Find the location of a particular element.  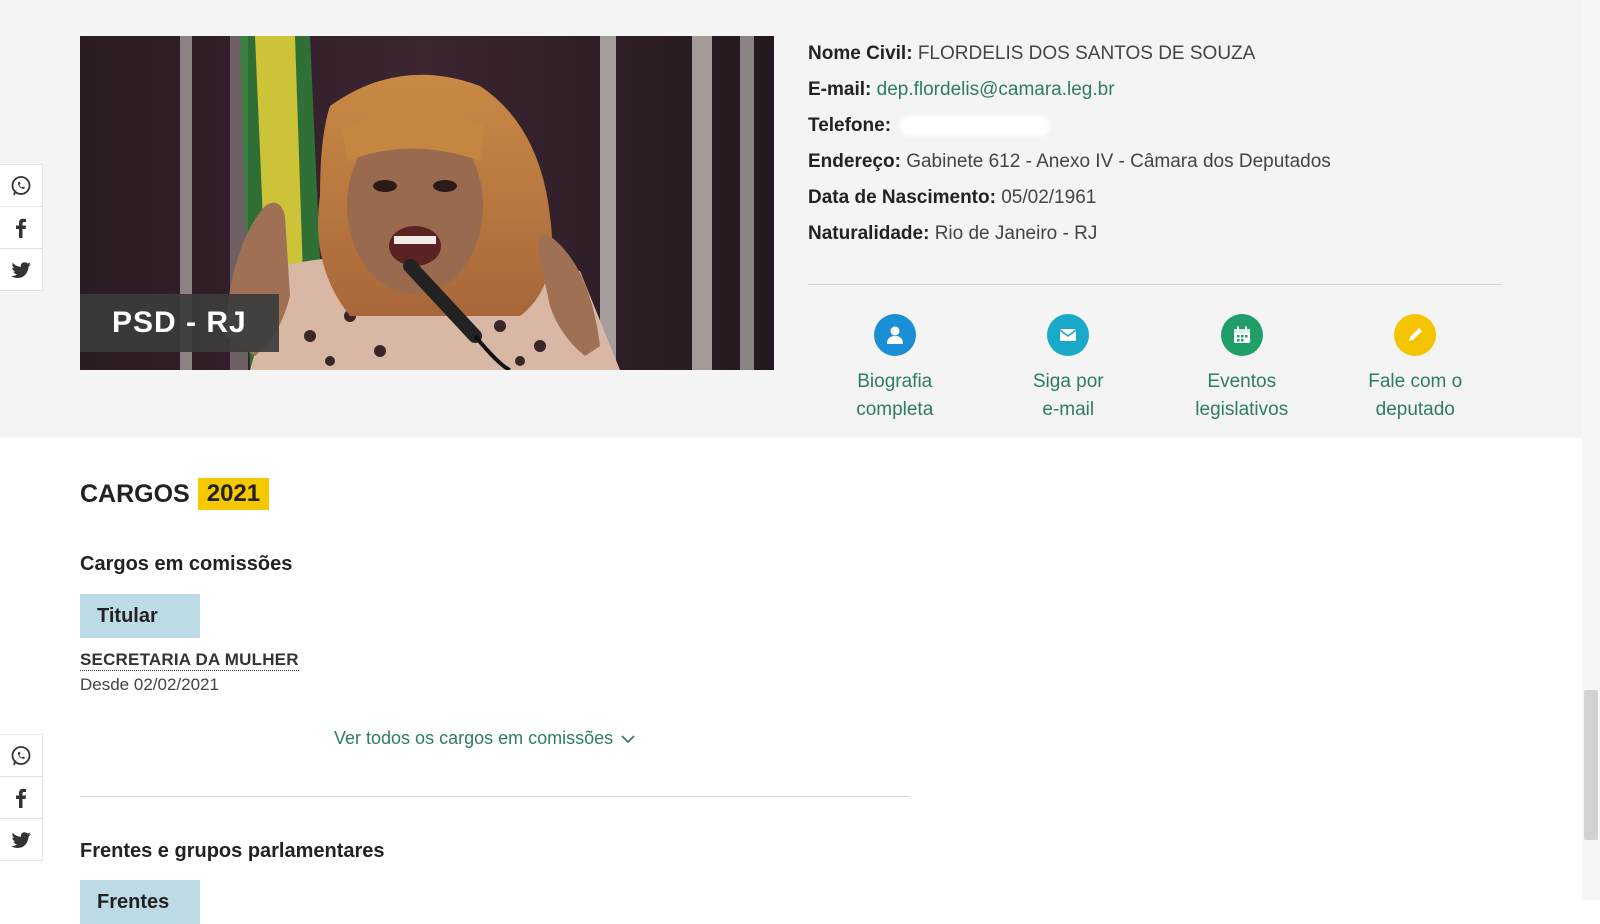

info-data-nascimento: Data de Nascimento: 05/02/1961 is located at coordinates (1158, 198).